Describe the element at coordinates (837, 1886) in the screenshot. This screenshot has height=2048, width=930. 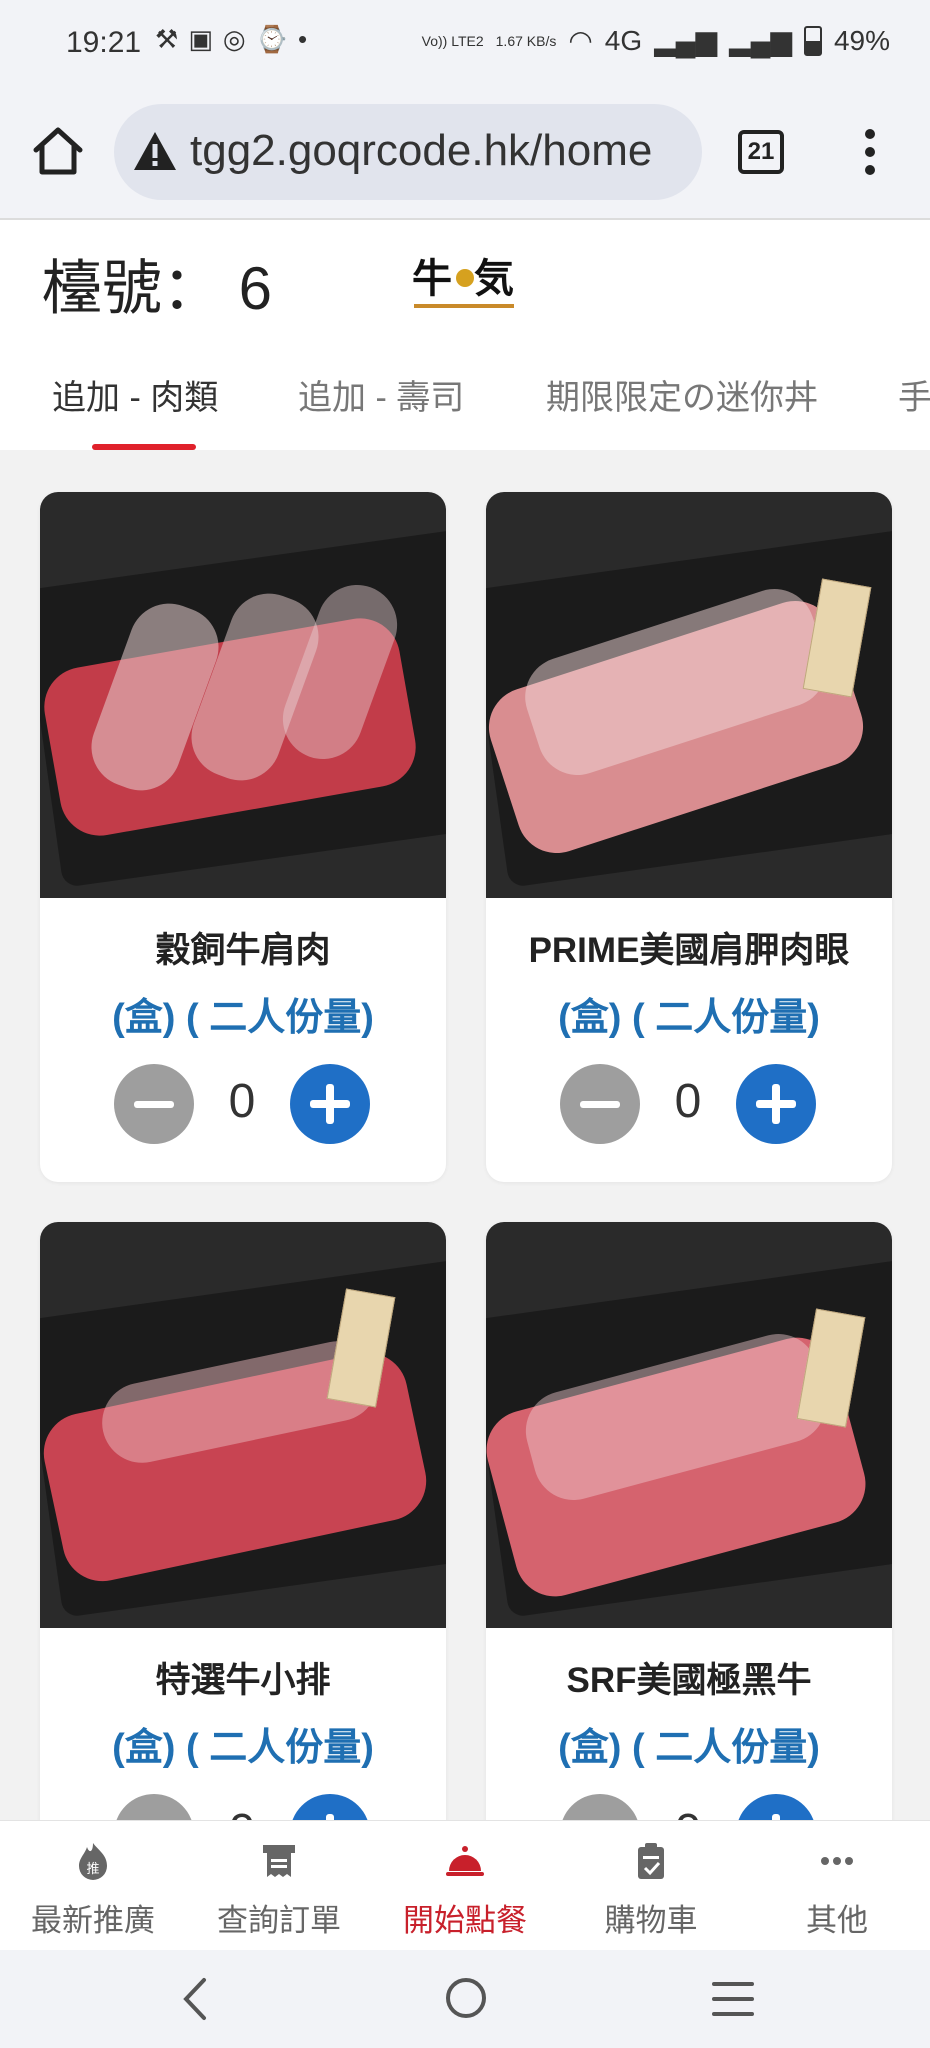
I see `nav-more: 其他` at that location.